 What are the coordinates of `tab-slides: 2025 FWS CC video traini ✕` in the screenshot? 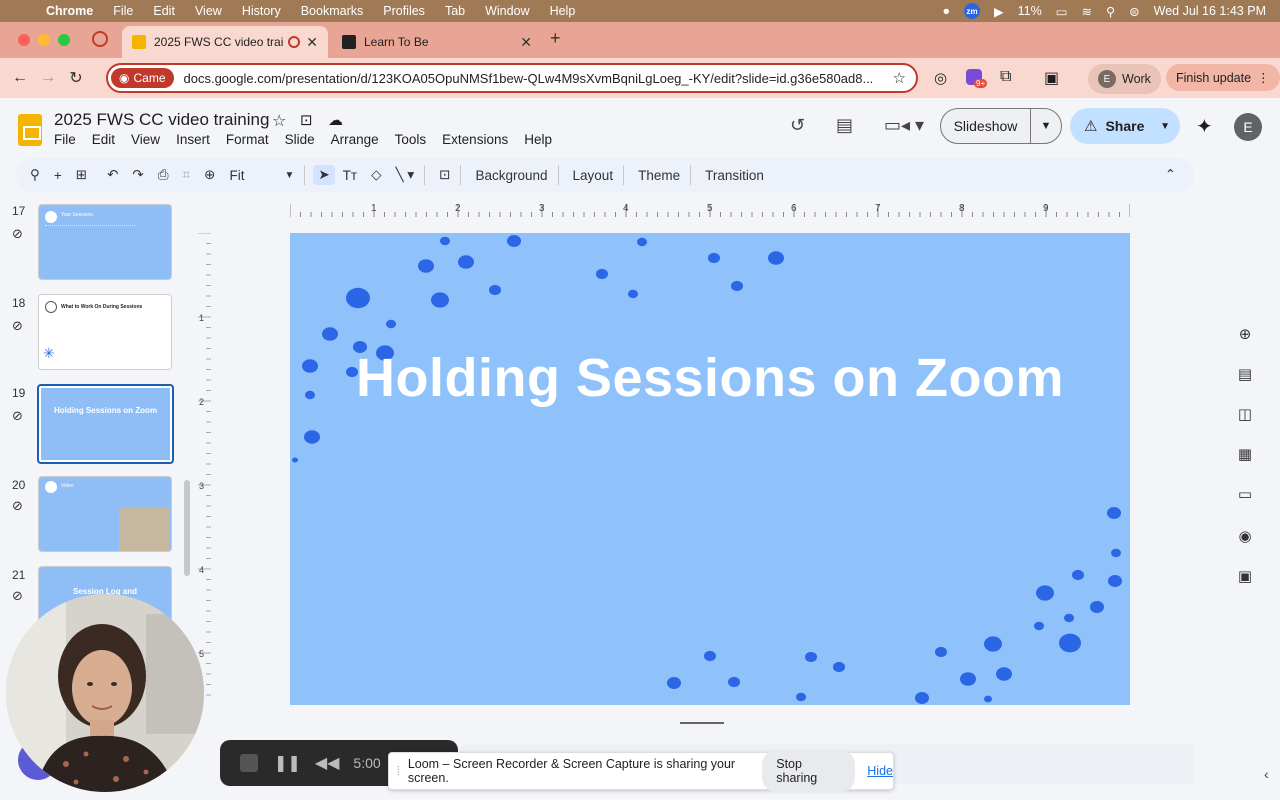 It's located at (225, 42).